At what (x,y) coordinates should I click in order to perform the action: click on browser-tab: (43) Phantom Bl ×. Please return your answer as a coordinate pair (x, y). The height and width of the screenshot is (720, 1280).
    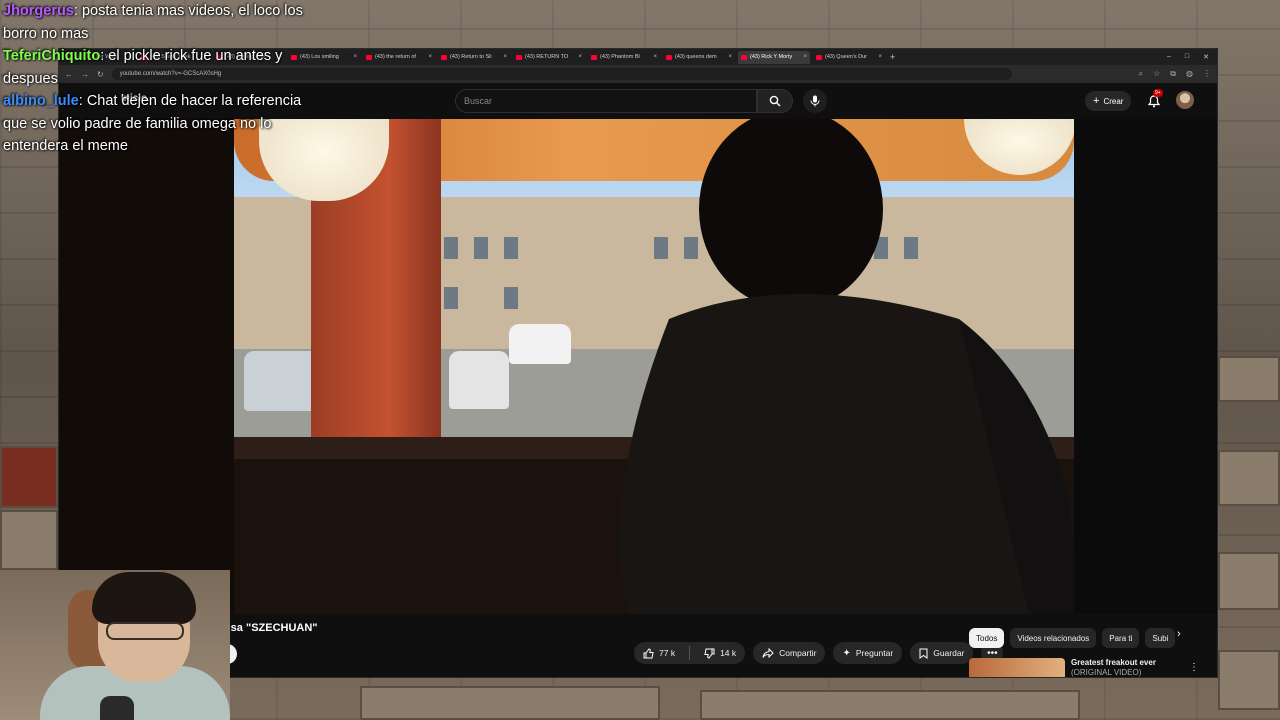
    Looking at the image, I should click on (624, 57).